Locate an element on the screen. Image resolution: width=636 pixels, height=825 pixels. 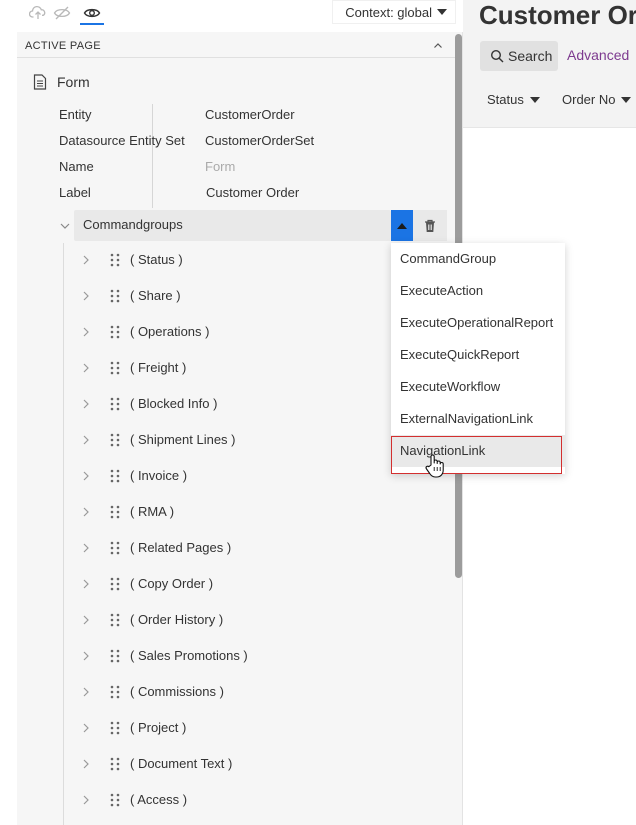
property-value: Form is located at coordinates (220, 166).